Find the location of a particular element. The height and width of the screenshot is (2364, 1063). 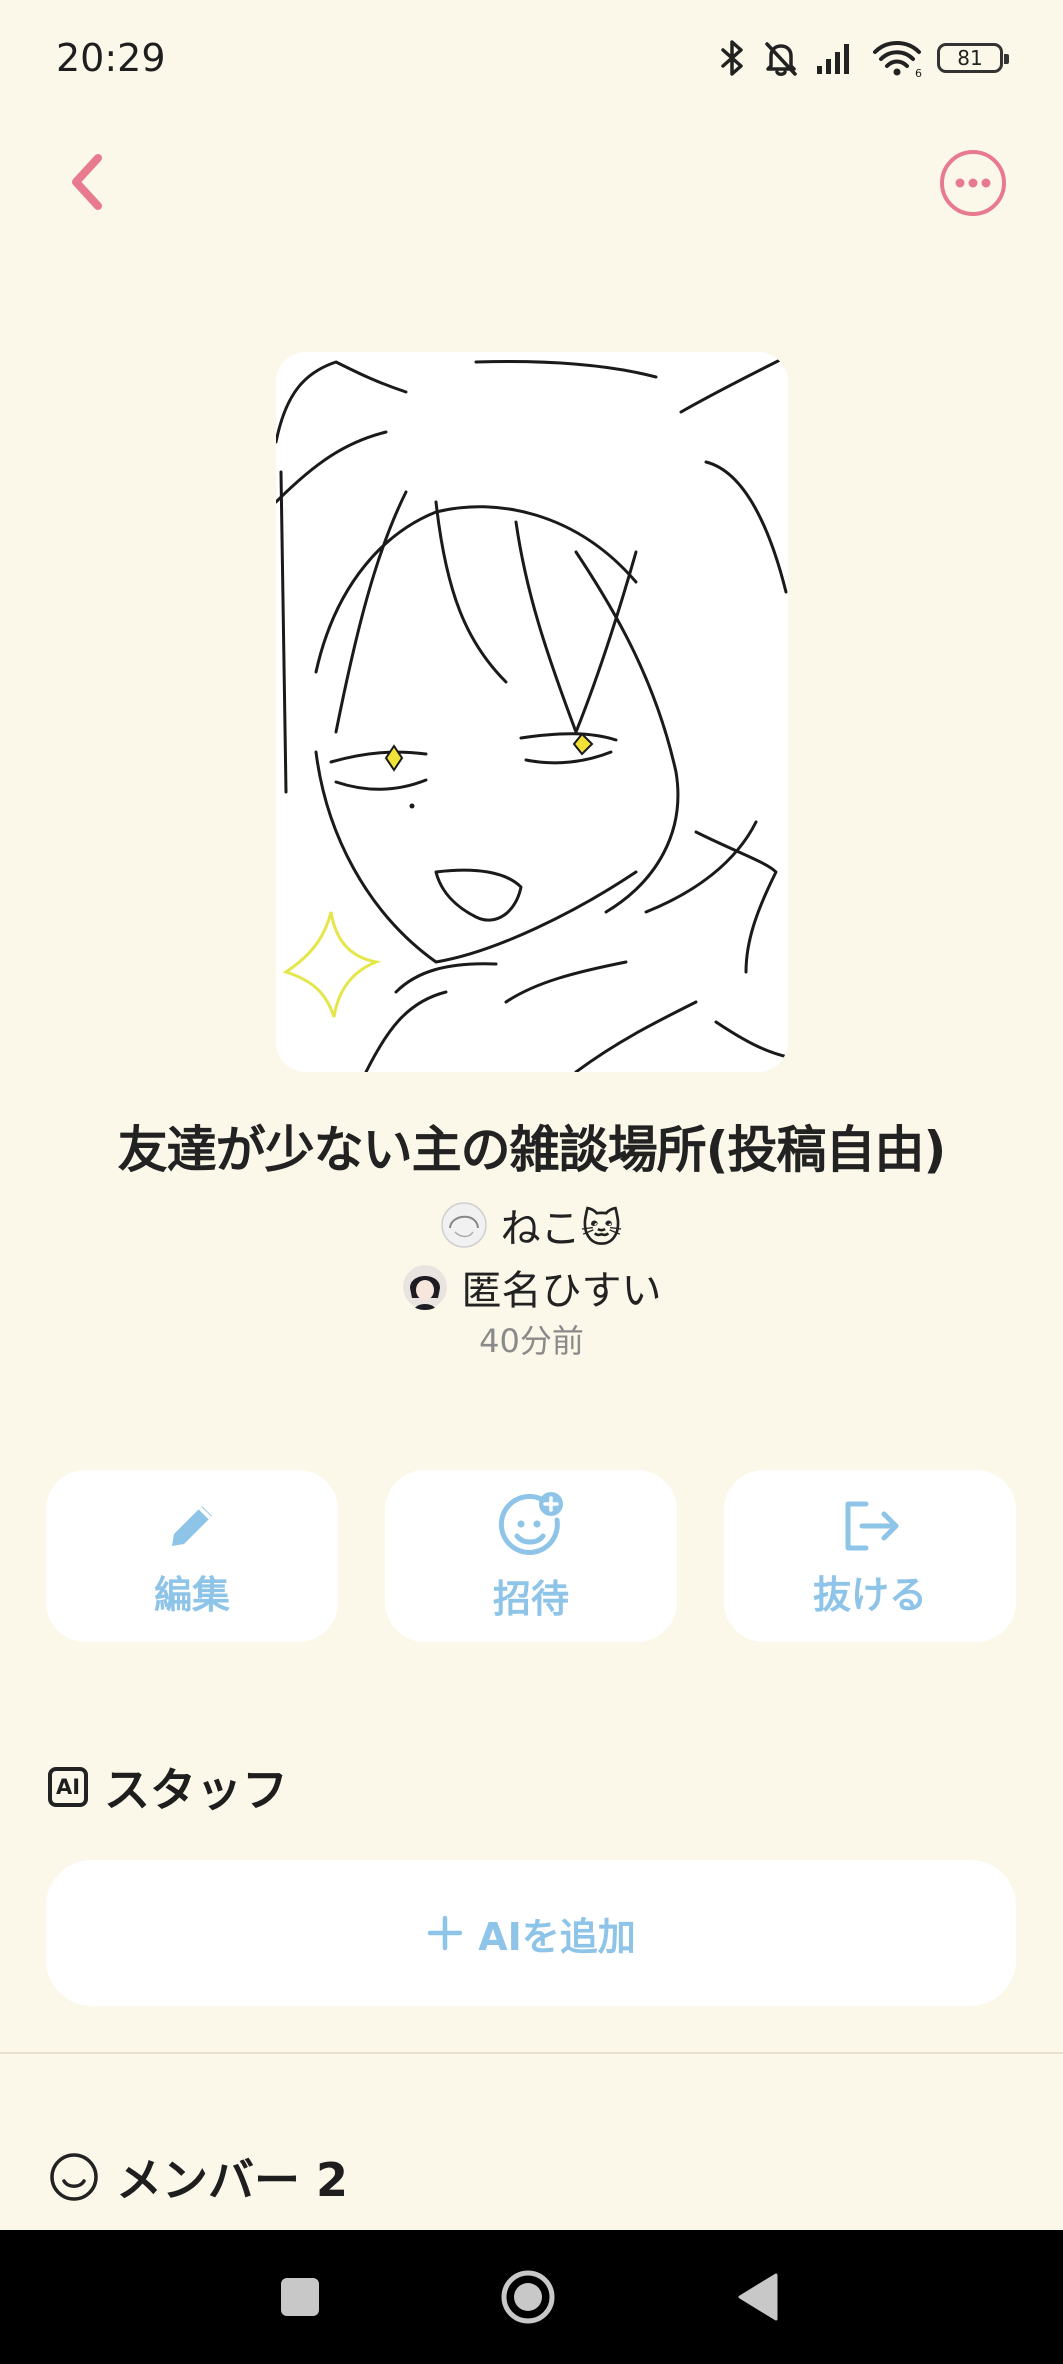

staff-section-title: AI スタッフ is located at coordinates (168, 1787).